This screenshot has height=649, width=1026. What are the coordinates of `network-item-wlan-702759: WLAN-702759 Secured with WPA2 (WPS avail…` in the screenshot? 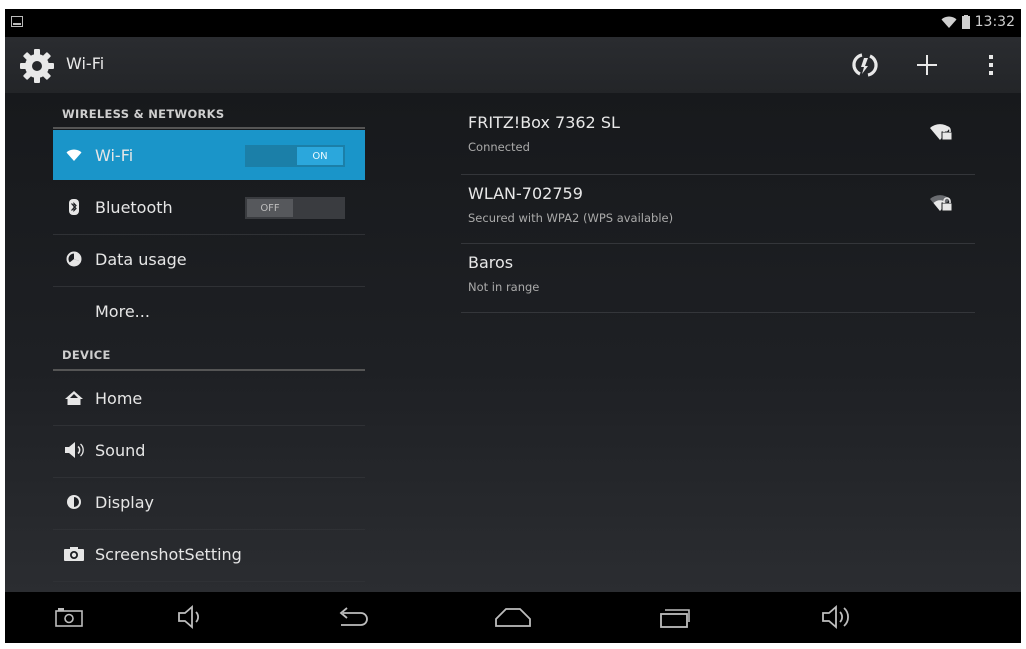 It's located at (718, 208).